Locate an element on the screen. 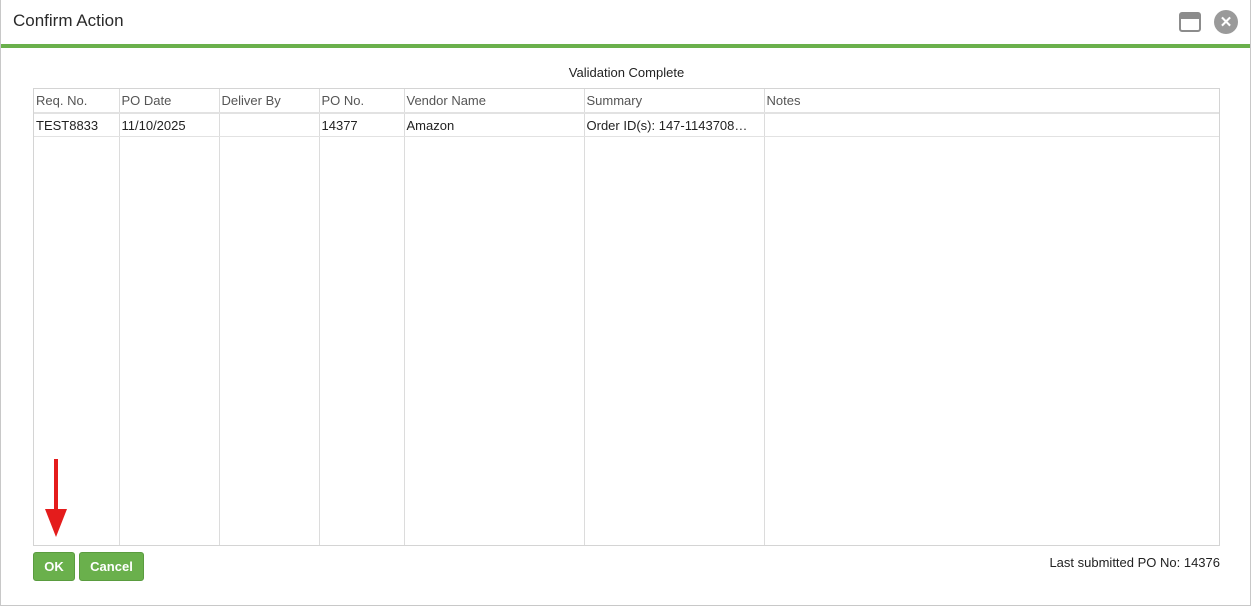  last-submitted-po: Last submitted PO No: 14376 is located at coordinates (1134, 562).